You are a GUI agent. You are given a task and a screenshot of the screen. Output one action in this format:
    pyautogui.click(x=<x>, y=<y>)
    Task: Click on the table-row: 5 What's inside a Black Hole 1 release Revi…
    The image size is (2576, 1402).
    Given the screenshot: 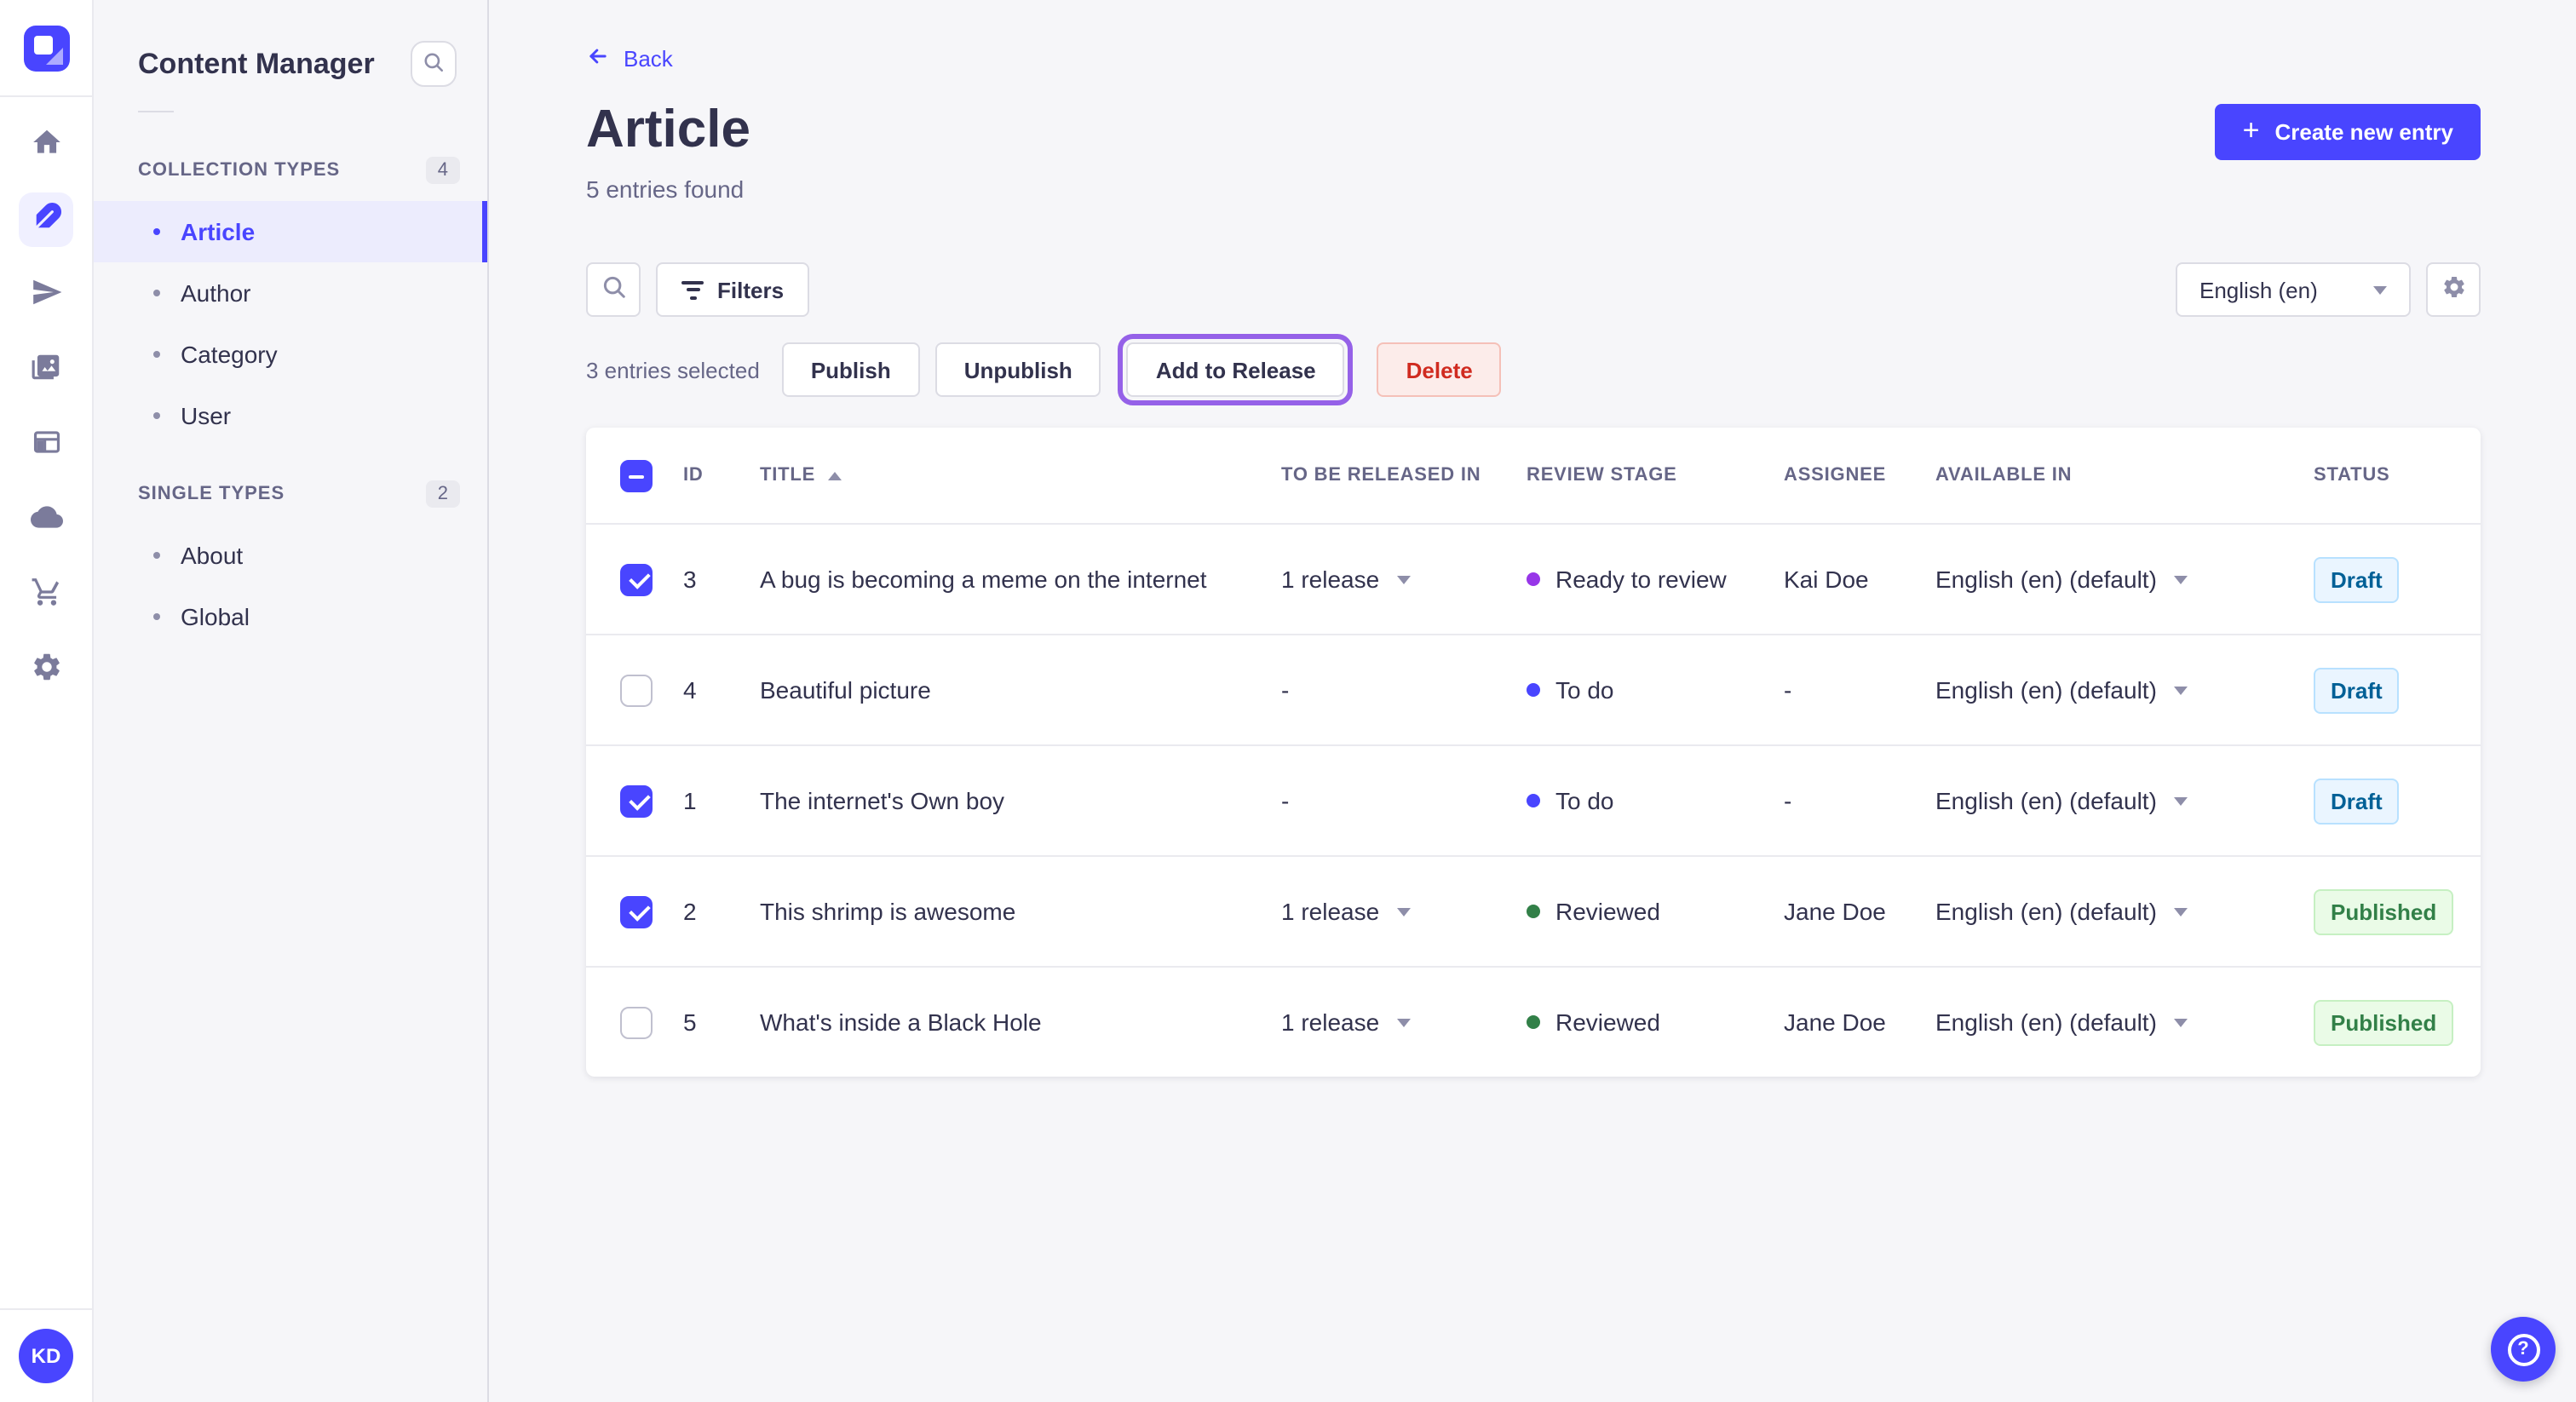 What is the action you would take?
    pyautogui.click(x=1534, y=1022)
    